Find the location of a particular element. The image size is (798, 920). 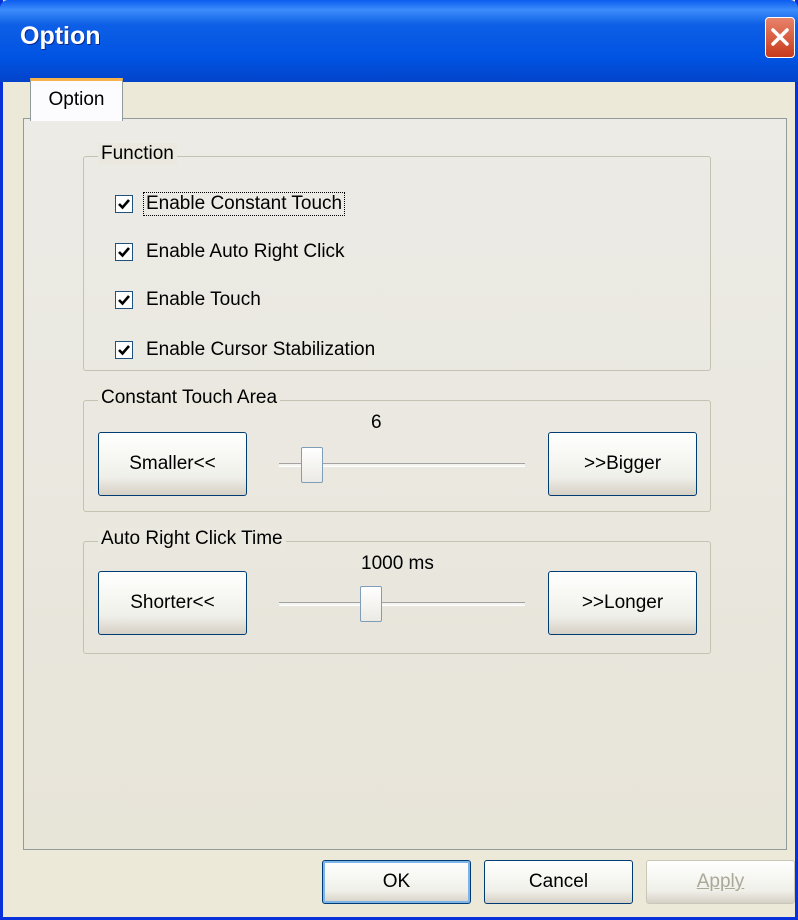

close-icon is located at coordinates (780, 37).